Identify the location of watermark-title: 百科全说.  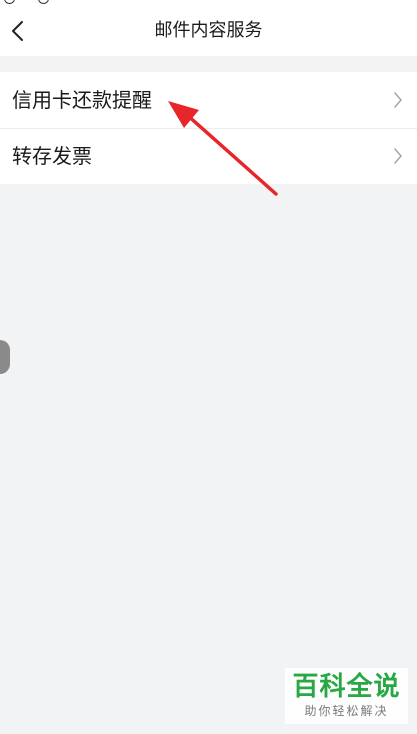
(346, 687).